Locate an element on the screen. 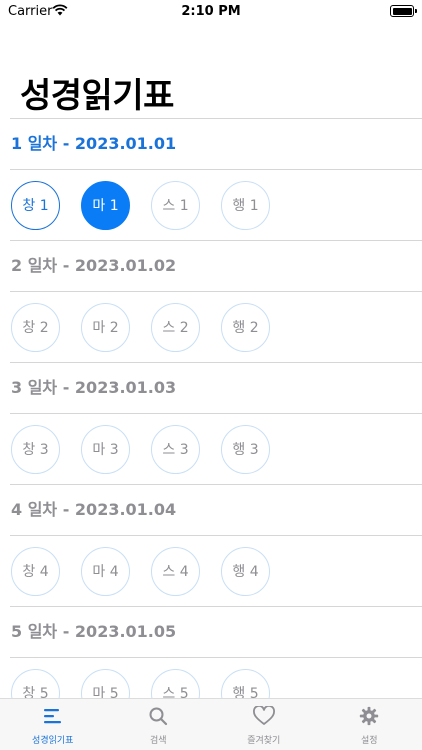 The height and width of the screenshot is (750, 422). reading-chip: 마 4 is located at coordinates (105, 571).